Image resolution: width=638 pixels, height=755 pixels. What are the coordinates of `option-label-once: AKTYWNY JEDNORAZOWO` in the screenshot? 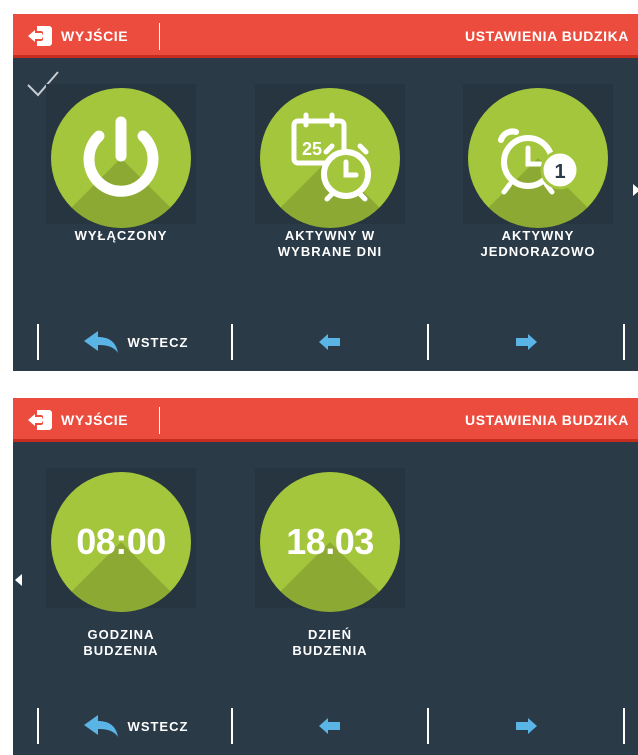 It's located at (538, 243).